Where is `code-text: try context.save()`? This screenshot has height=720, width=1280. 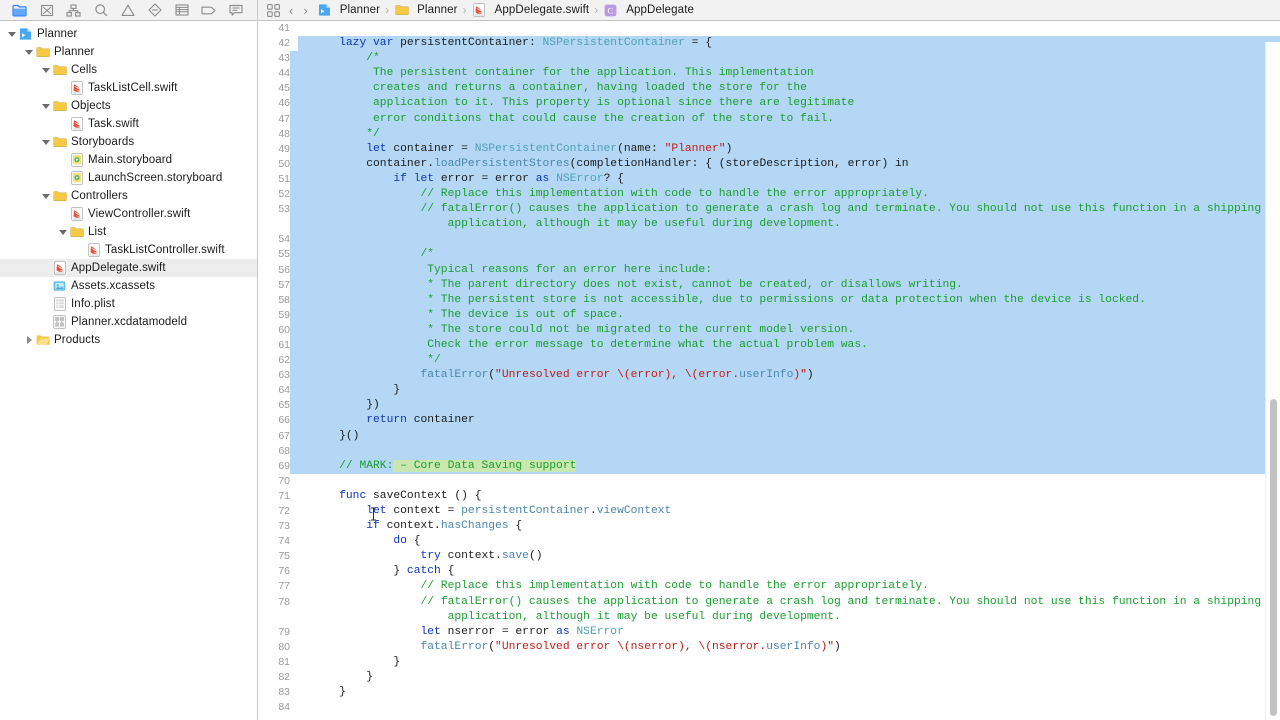 code-text: try context.save() is located at coordinates (785, 556).